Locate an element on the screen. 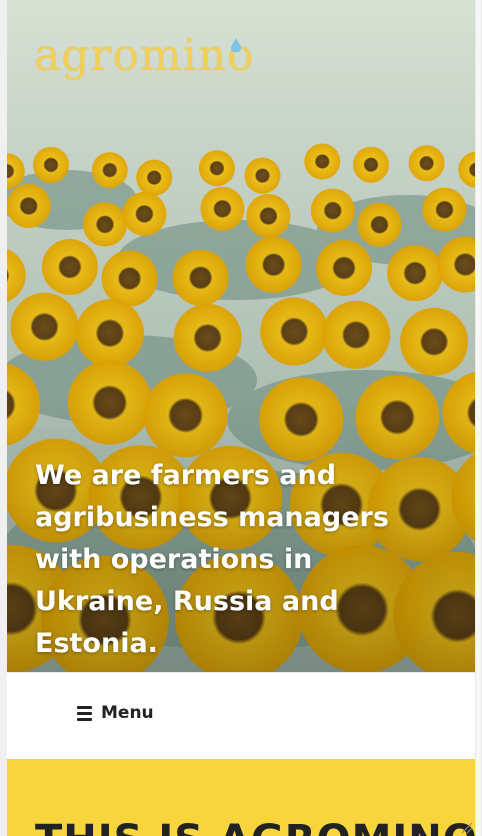  water-drop-icon is located at coordinates (236, 45).